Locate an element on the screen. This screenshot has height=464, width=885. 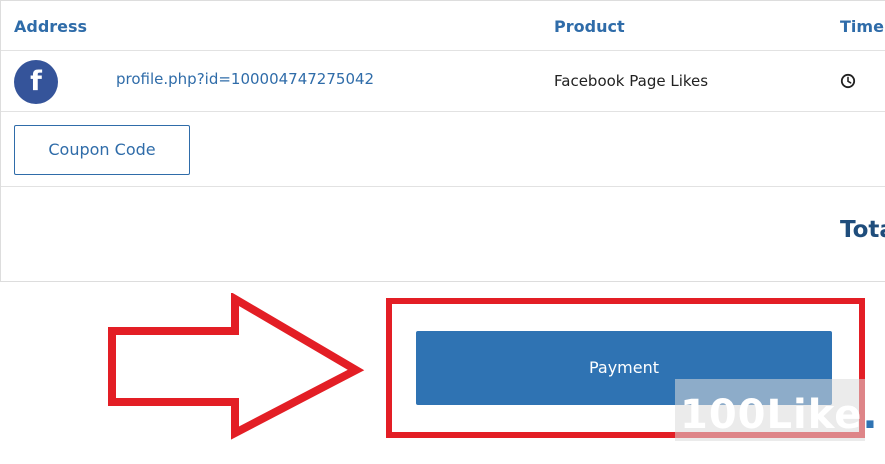
header-product: Product is located at coordinates (589, 26).